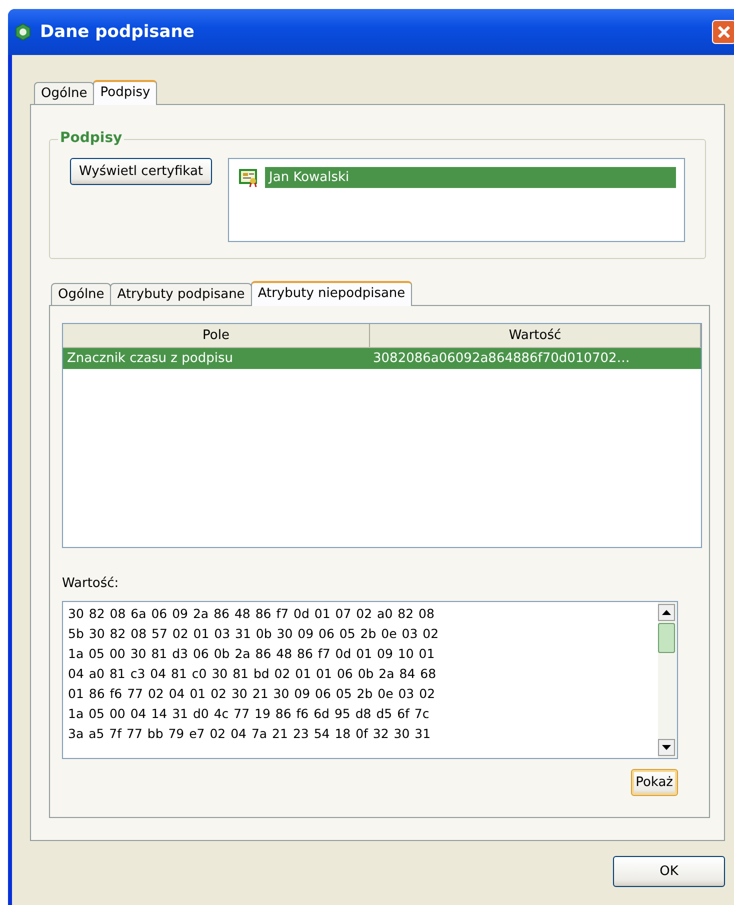 This screenshot has height=905, width=734. I want to click on table-cell-text: Znacznik czasu z podpisu, so click(150, 359).